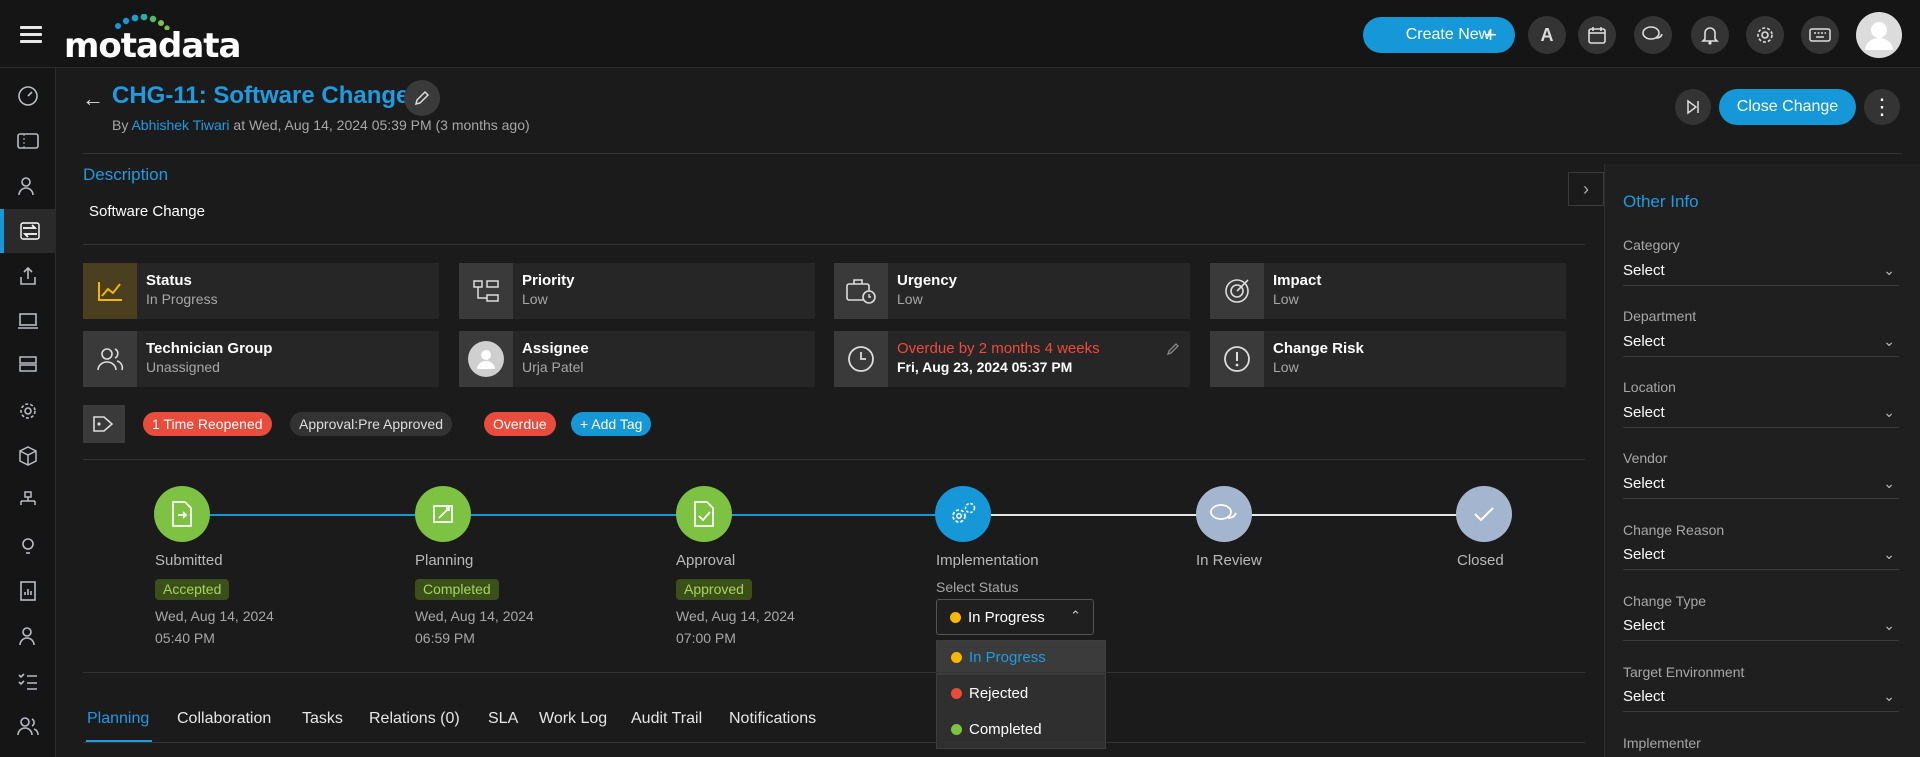 This screenshot has height=757, width=1920. What do you see at coordinates (553, 367) in the screenshot?
I see `assignee-value: Urja Patel` at bounding box center [553, 367].